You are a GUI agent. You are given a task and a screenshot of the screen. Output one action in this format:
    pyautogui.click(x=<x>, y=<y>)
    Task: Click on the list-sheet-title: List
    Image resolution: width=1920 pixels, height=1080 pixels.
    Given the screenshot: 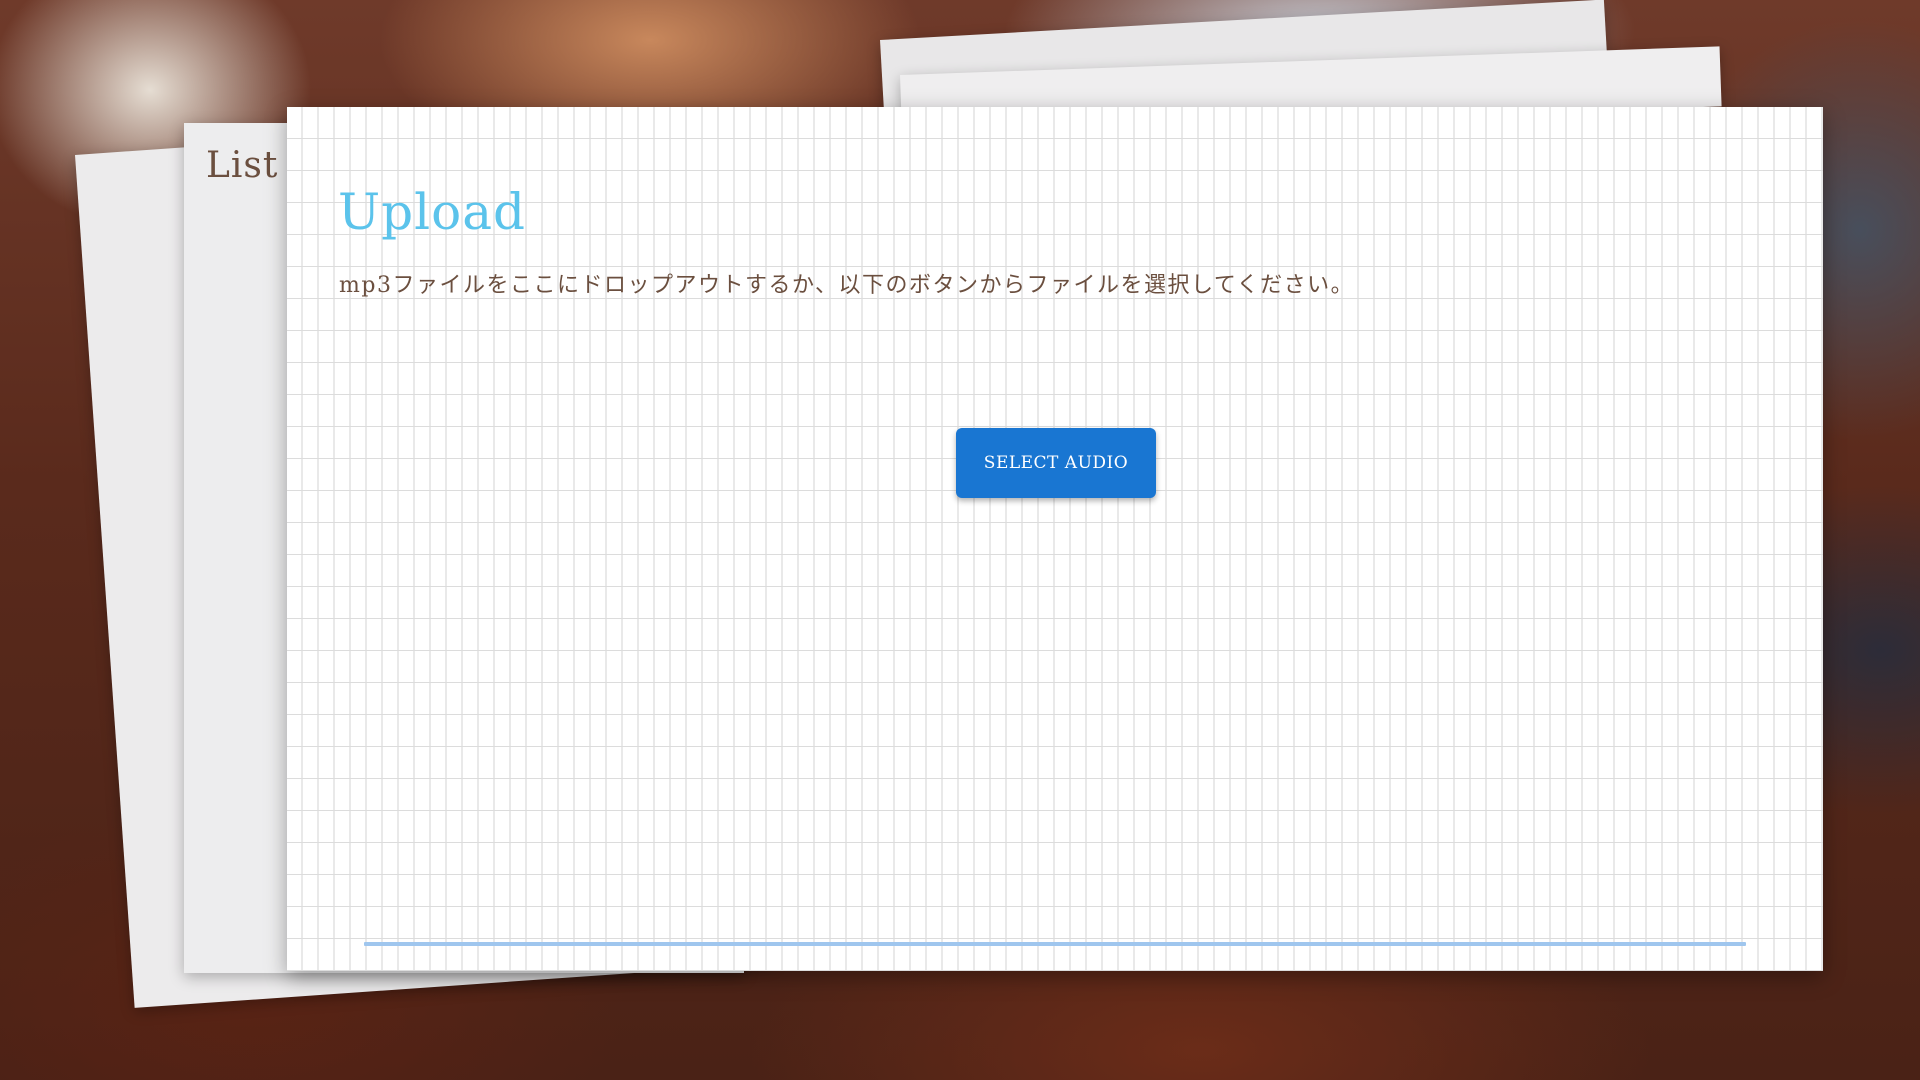 What is the action you would take?
    pyautogui.click(x=242, y=165)
    